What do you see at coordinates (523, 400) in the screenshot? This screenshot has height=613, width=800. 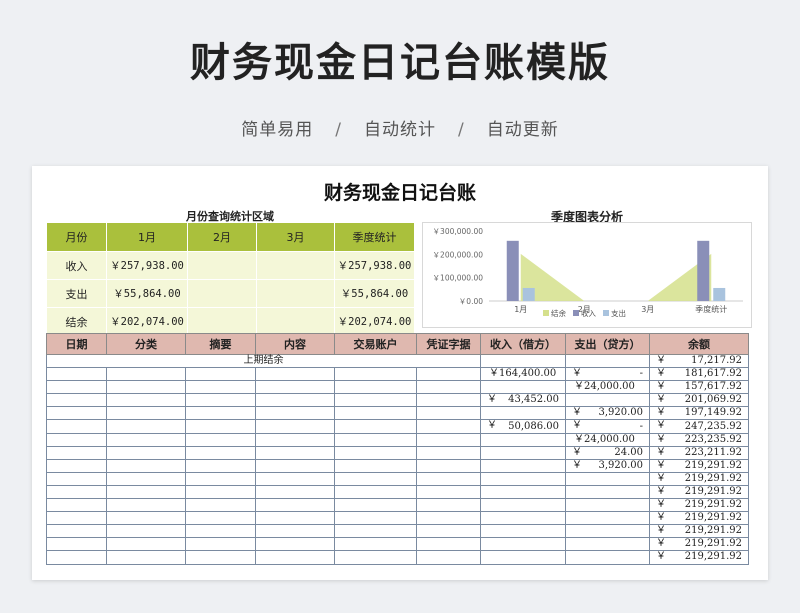 I see `income-cell: ￥ 43,452.00` at bounding box center [523, 400].